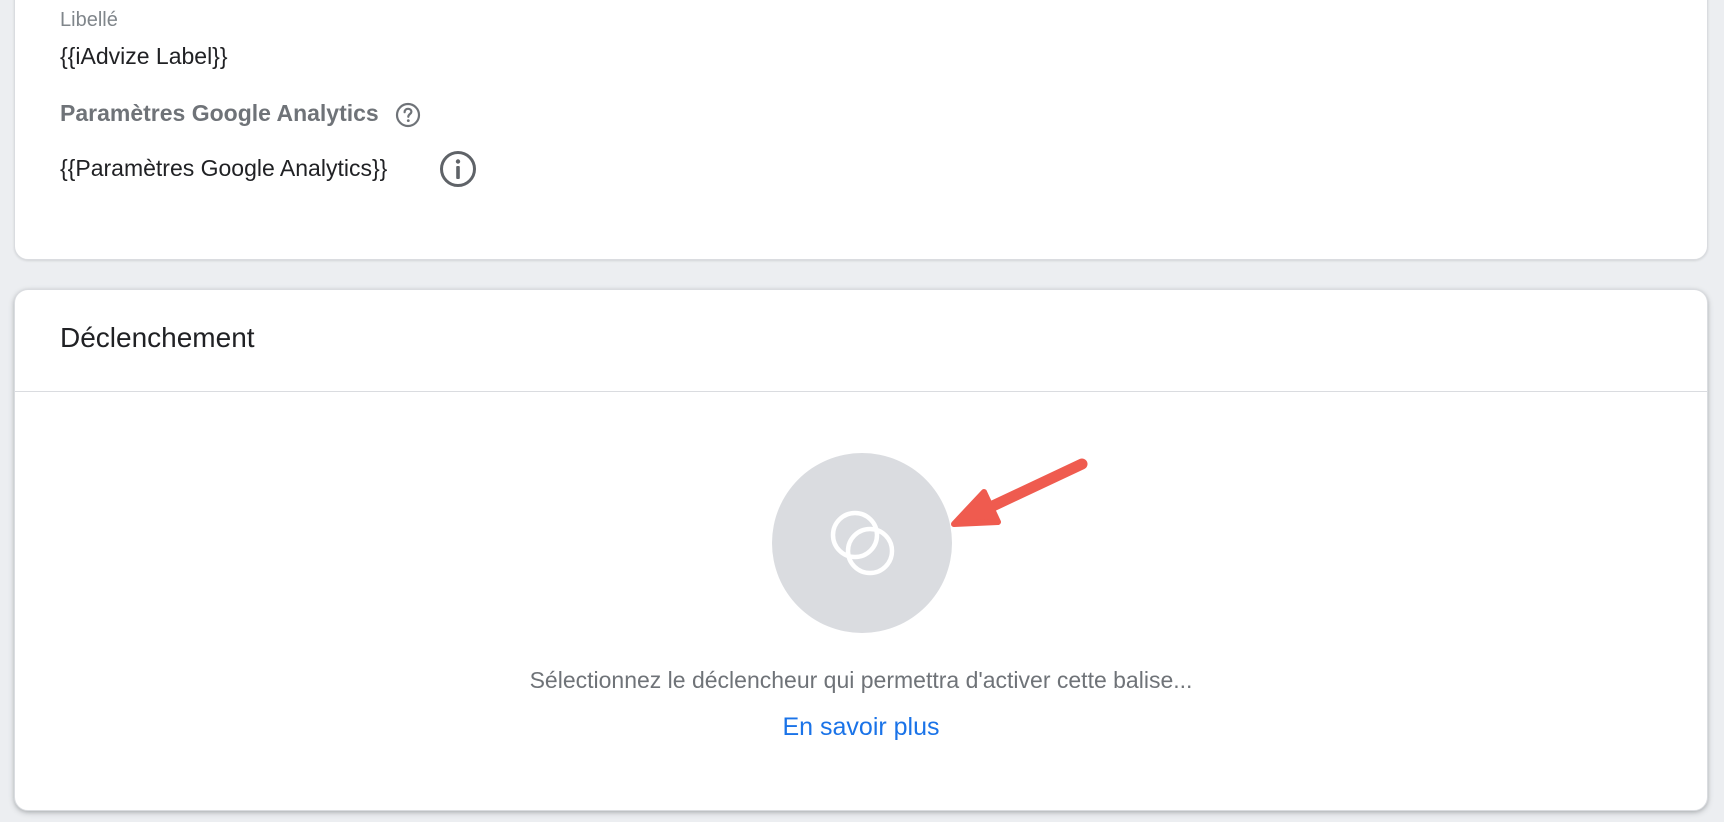  Describe the element at coordinates (223, 168) in the screenshot. I see `ga-settings-value: {{Paramètres Google Analytics}}` at that location.